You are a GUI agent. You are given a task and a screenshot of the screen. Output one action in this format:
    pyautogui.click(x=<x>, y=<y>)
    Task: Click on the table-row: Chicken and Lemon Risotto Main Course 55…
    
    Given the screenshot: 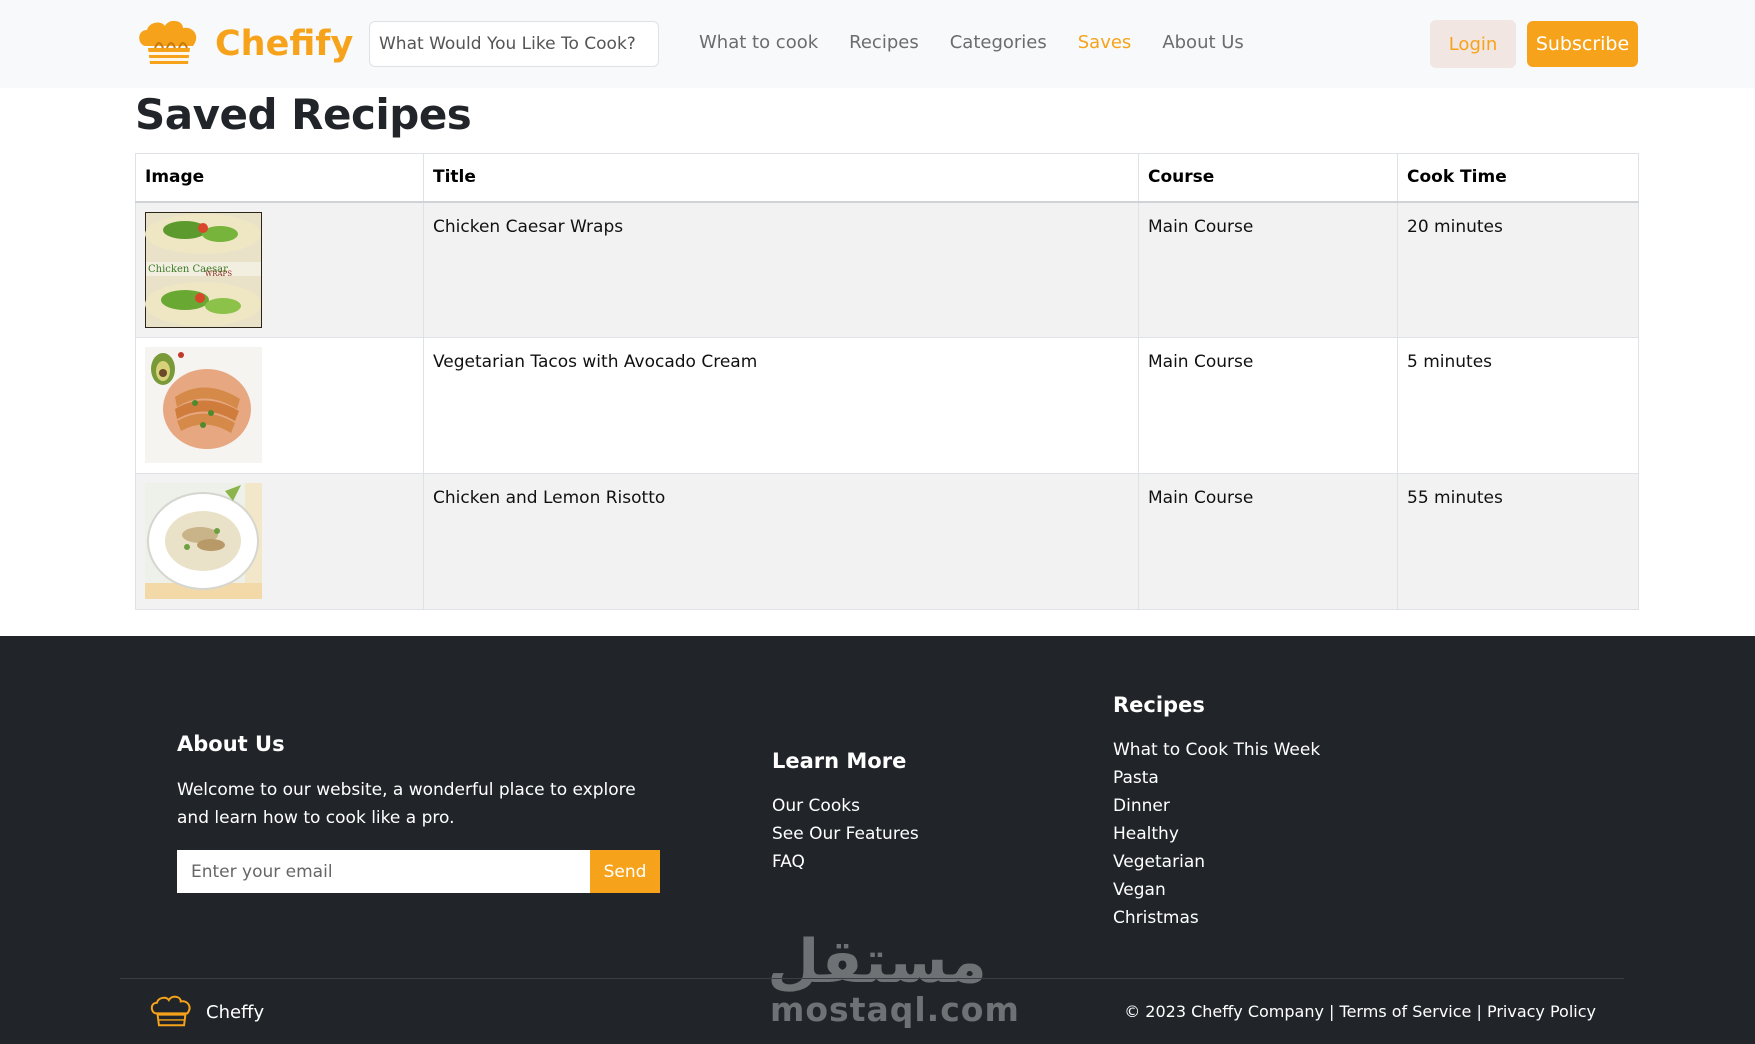 What is the action you would take?
    pyautogui.click(x=887, y=541)
    